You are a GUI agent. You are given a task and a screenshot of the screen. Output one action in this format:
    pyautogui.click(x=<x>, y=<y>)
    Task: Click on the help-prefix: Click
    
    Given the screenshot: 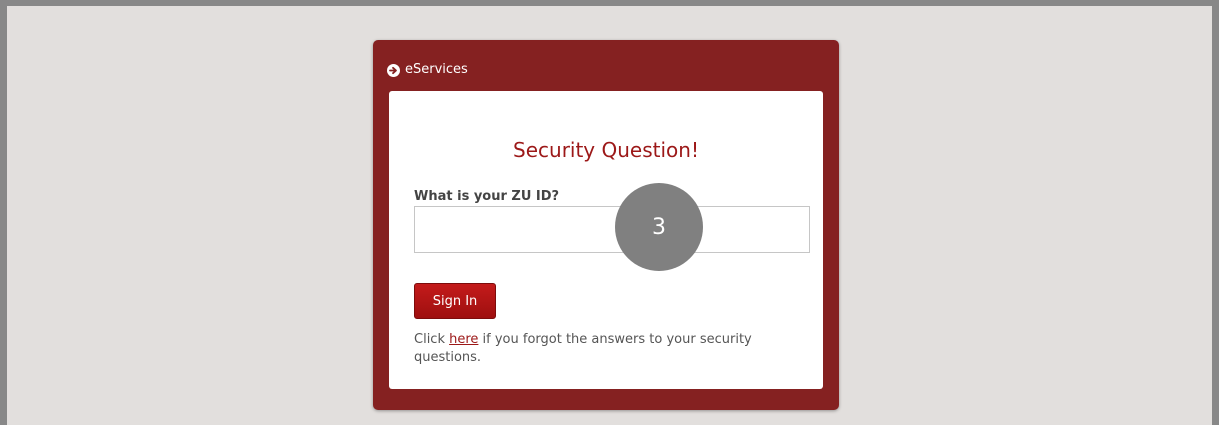 What is the action you would take?
    pyautogui.click(x=432, y=339)
    